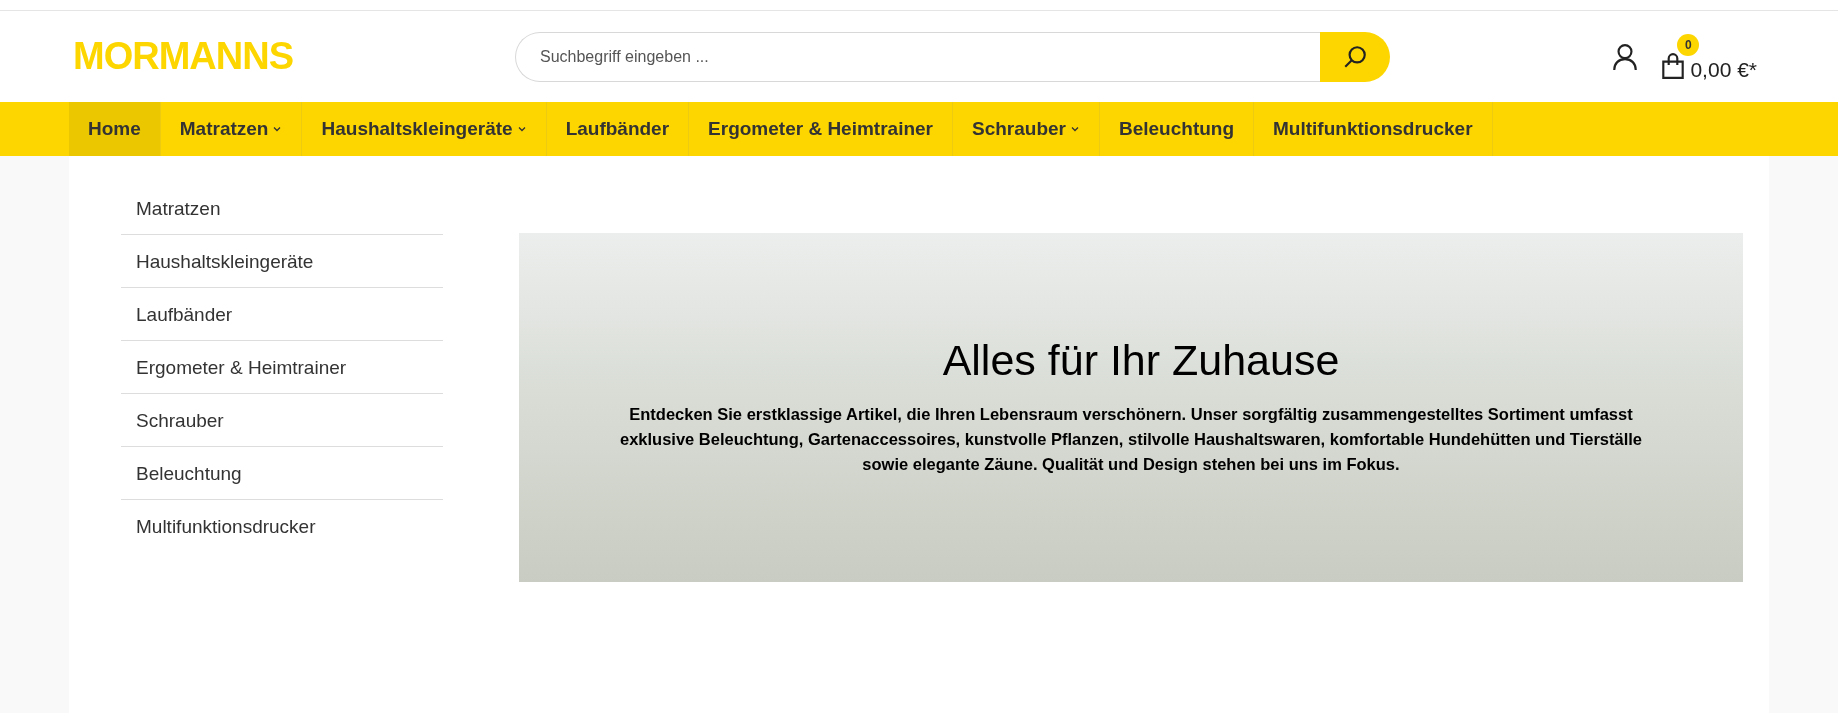 The width and height of the screenshot is (1838, 713). What do you see at coordinates (1708, 56) in the screenshot?
I see `cart-button: 0,00 €* 0` at bounding box center [1708, 56].